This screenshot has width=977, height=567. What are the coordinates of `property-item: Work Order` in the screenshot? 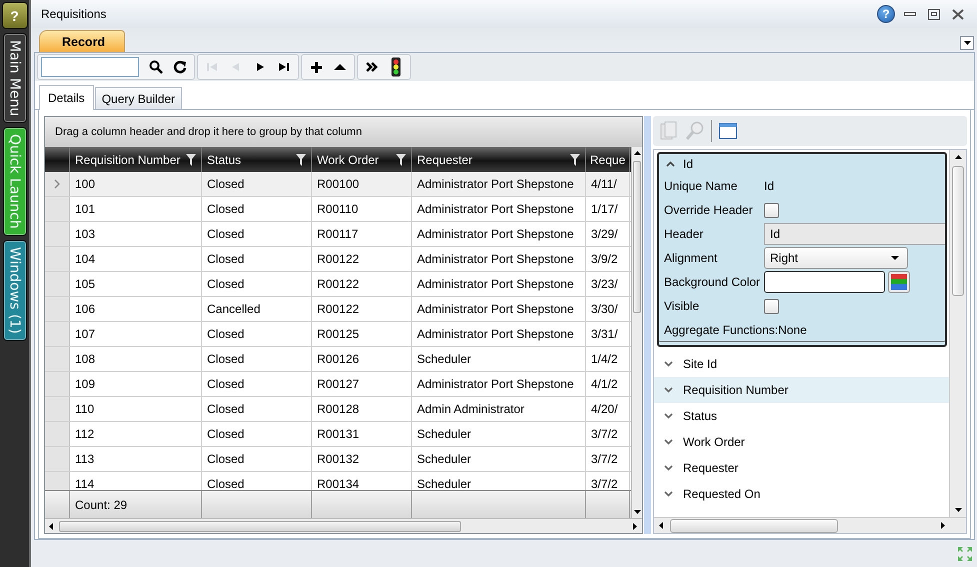 It's located at (801, 442).